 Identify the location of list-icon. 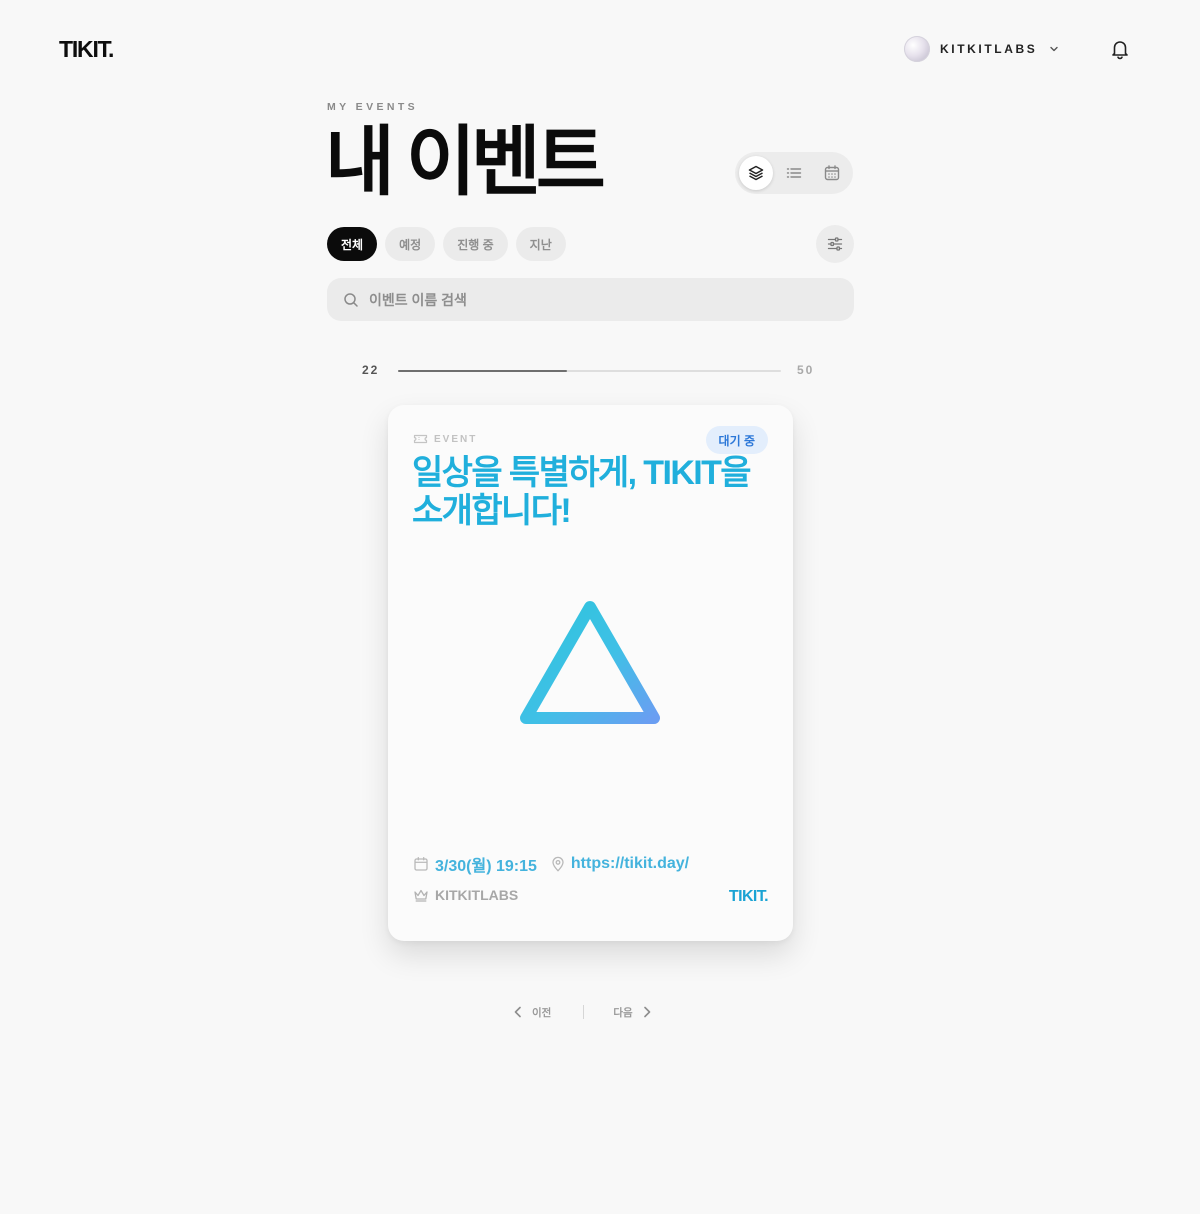
(794, 173).